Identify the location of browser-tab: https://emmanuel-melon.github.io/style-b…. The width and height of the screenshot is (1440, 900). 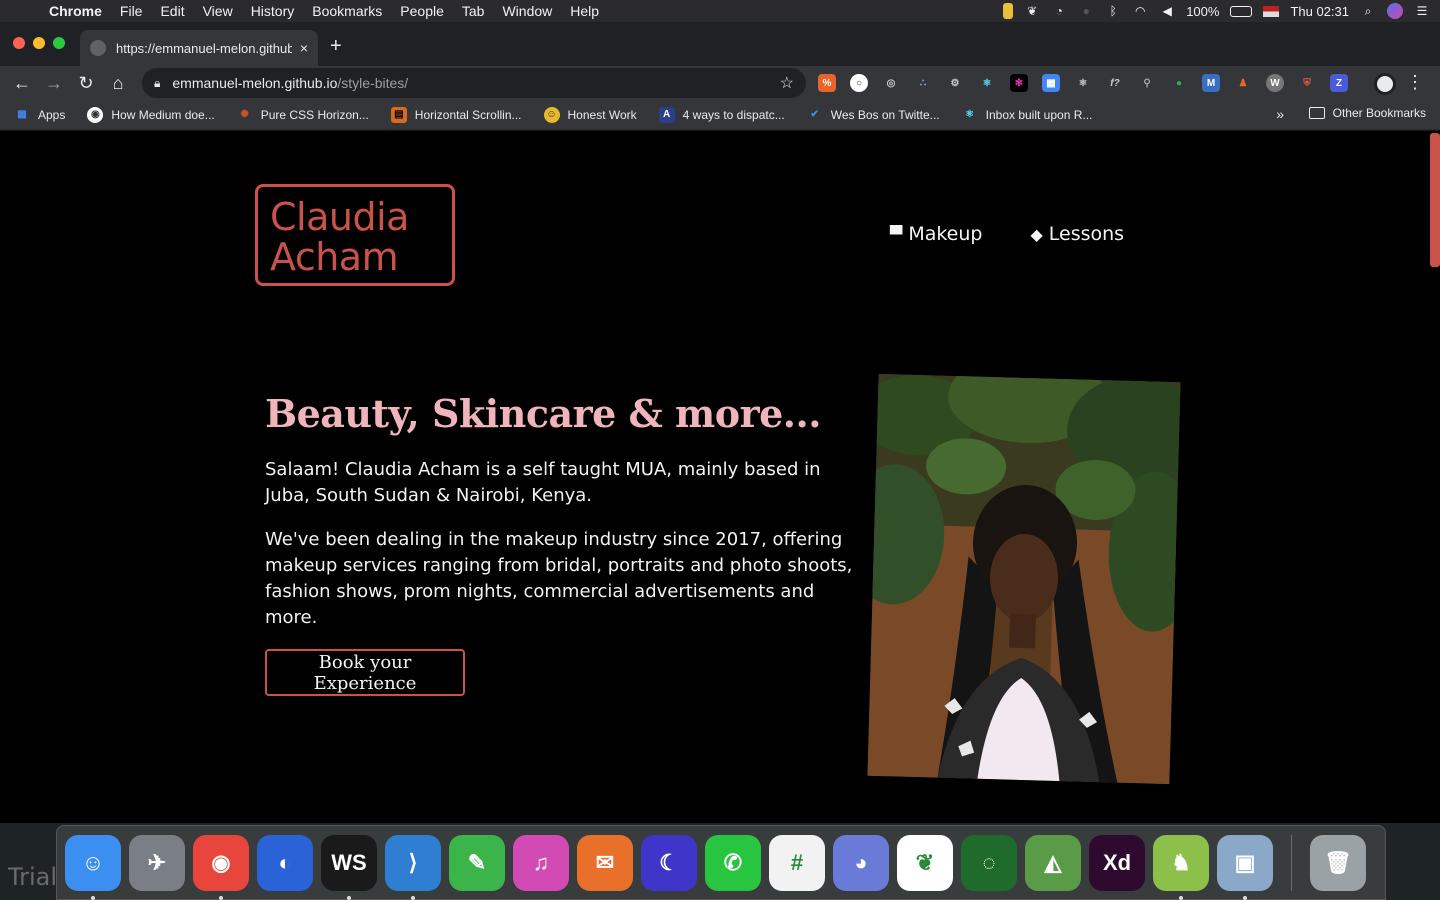
(199, 48).